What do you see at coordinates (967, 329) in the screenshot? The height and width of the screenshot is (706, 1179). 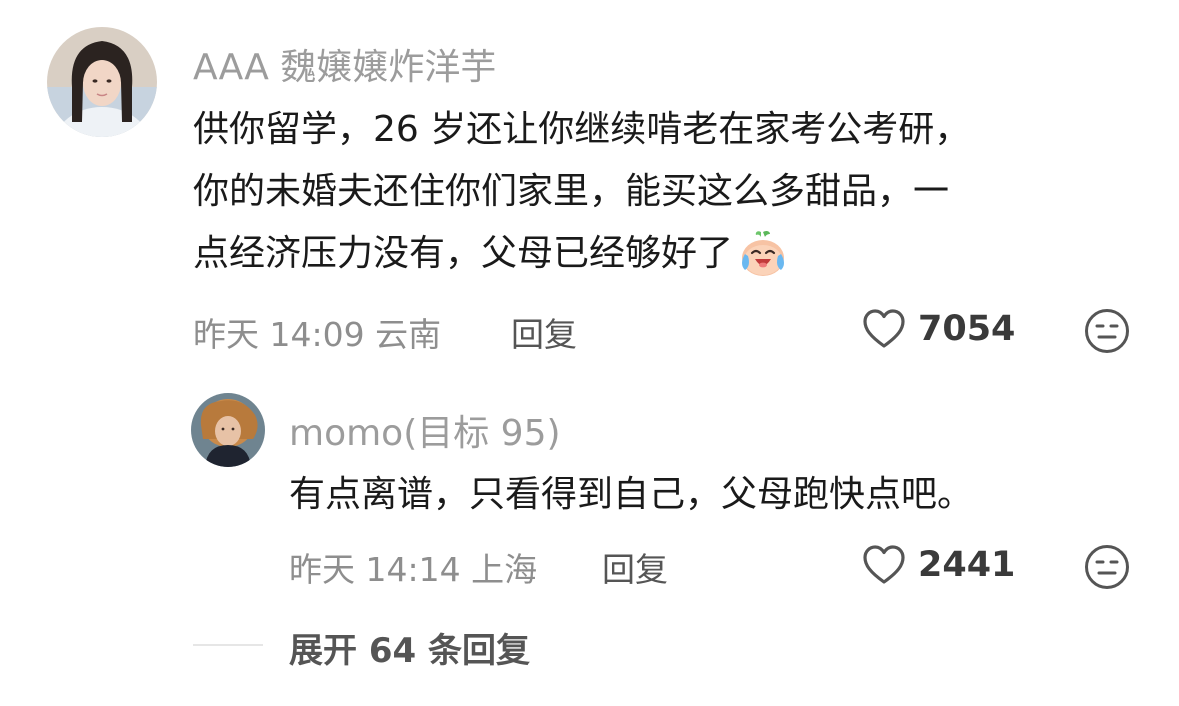 I see `comment-like-count: 7054` at bounding box center [967, 329].